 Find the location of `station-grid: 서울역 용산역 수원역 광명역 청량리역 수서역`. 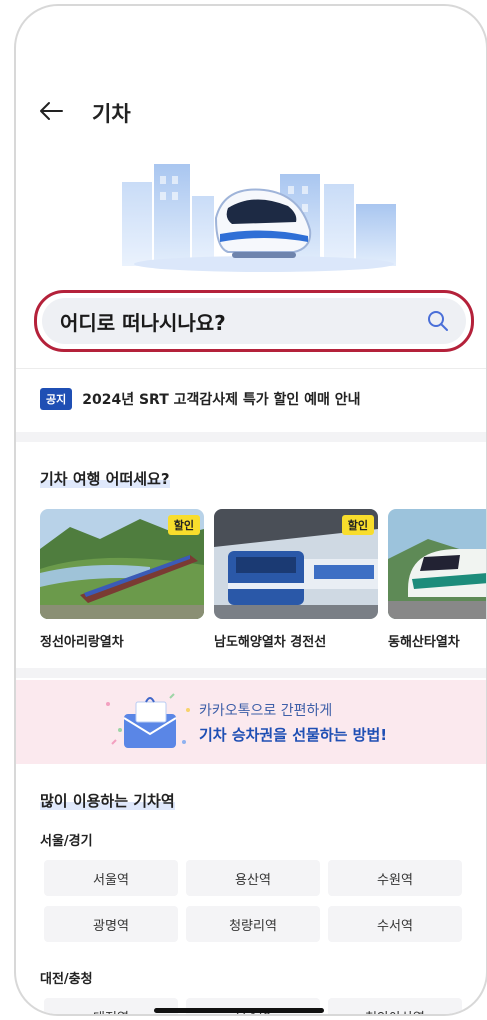

station-grid: 서울역 용산역 수원역 광명역 청량리역 수서역 is located at coordinates (253, 901).